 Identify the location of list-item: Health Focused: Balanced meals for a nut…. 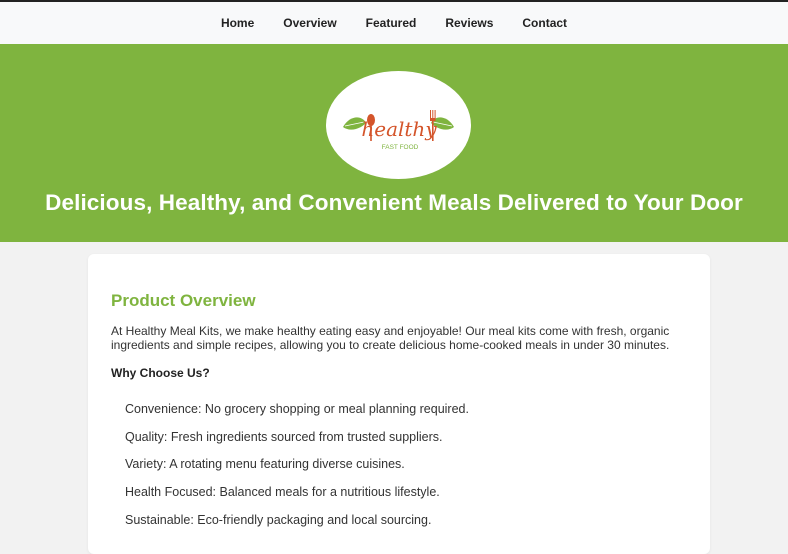
(282, 492).